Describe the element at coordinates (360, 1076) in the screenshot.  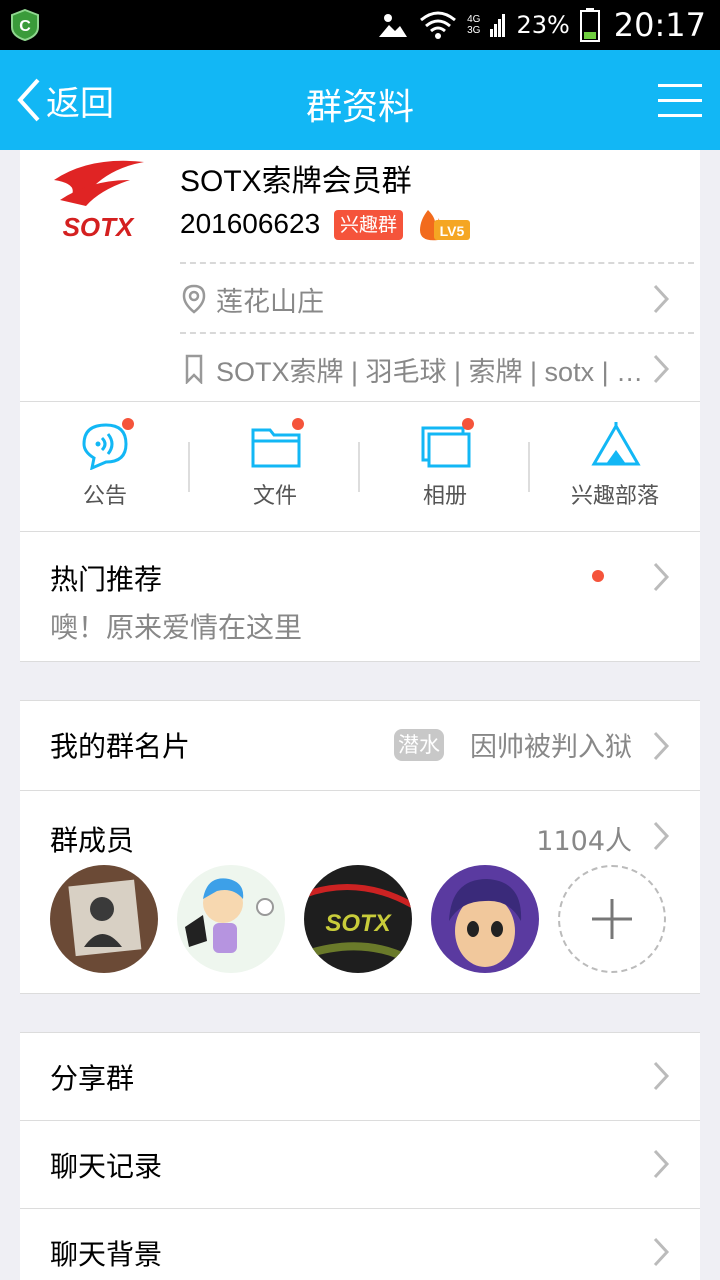
I see `share-group-row: 分享群` at that location.